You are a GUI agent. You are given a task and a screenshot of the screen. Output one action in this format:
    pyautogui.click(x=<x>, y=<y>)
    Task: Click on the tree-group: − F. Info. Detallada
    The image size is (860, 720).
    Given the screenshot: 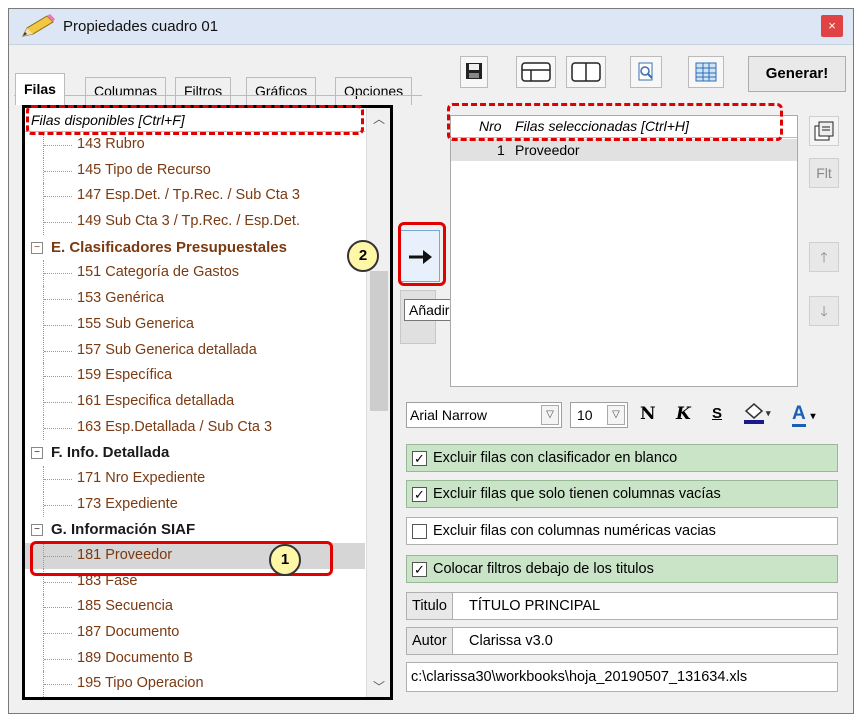 What is the action you would take?
    pyautogui.click(x=195, y=453)
    